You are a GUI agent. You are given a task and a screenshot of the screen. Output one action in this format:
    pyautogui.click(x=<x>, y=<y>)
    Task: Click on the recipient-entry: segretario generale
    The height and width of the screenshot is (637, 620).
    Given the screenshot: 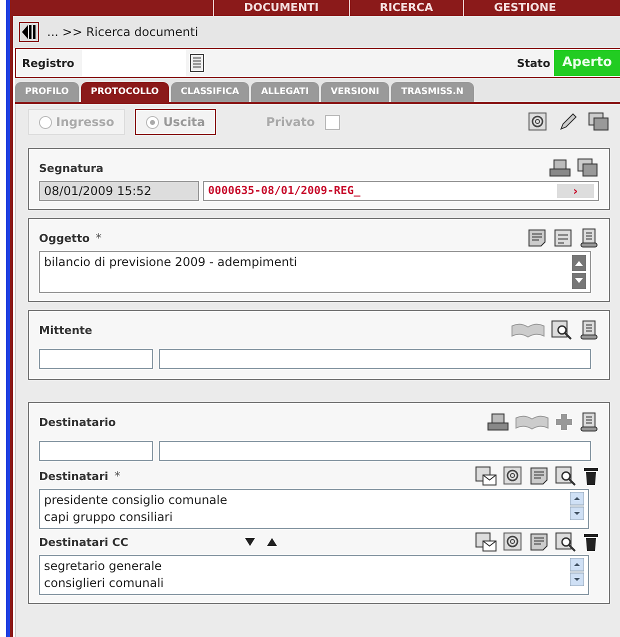 What is the action you would take?
    pyautogui.click(x=104, y=566)
    